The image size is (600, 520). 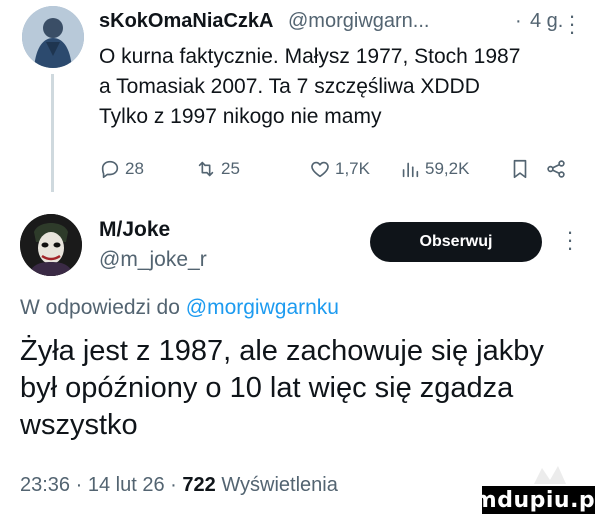 I want to click on like-count: 1,7K, so click(x=352, y=168).